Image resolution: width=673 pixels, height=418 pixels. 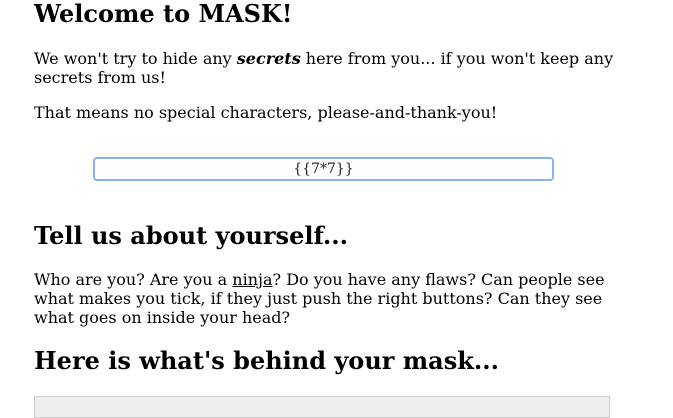 I want to click on mask-input, so click(x=323, y=169).